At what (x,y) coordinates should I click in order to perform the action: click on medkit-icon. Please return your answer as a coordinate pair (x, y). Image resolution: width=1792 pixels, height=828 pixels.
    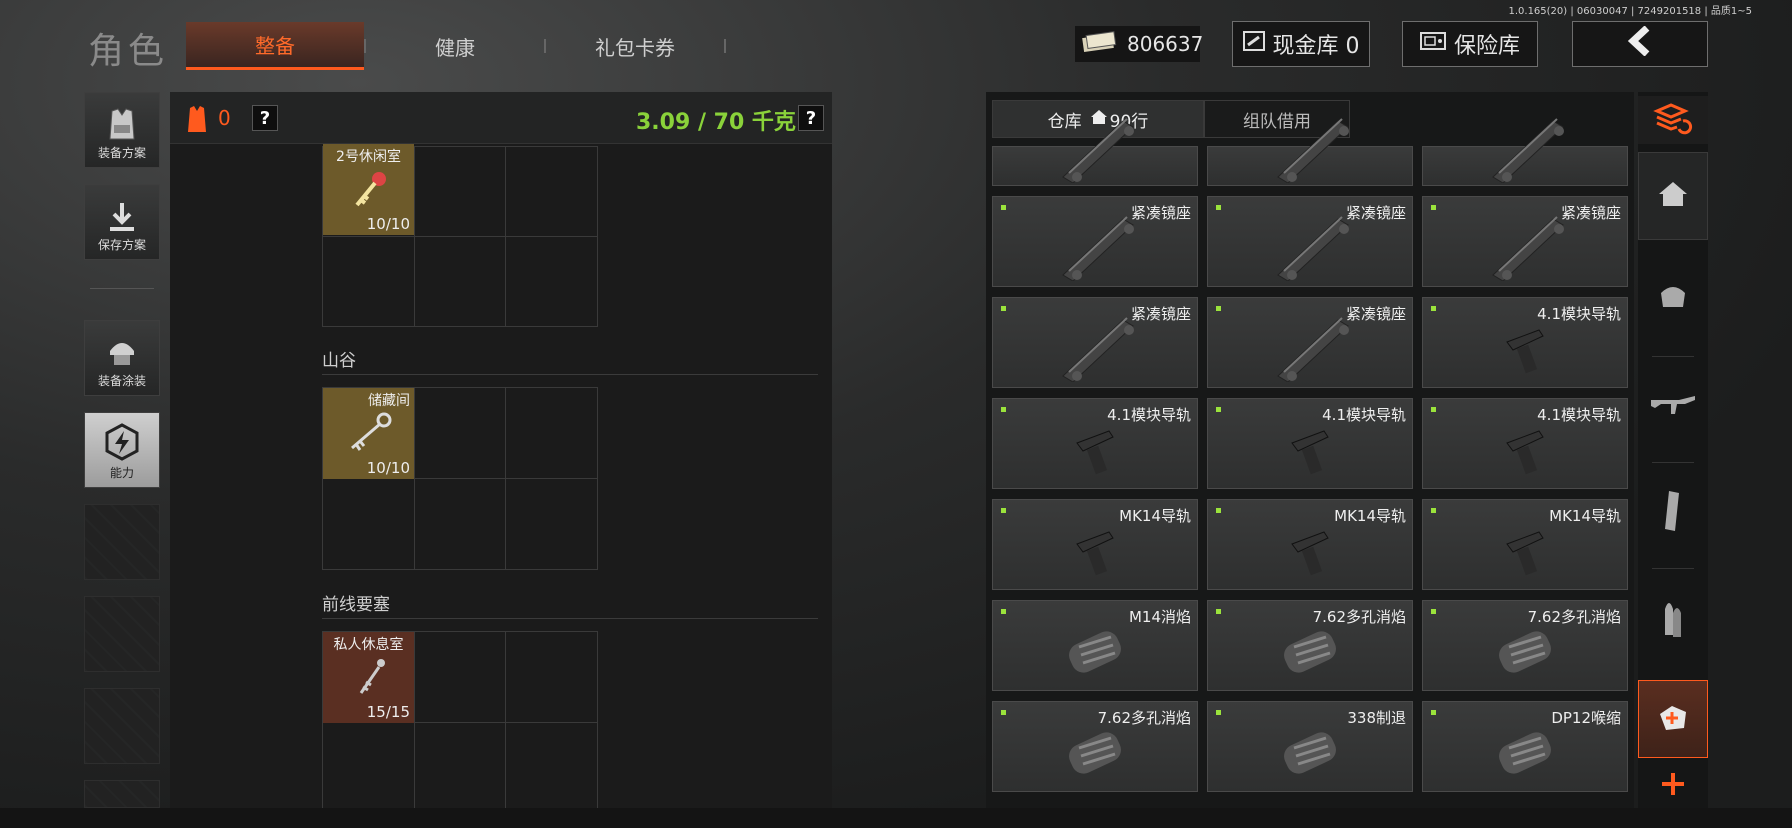
    Looking at the image, I should click on (1673, 719).